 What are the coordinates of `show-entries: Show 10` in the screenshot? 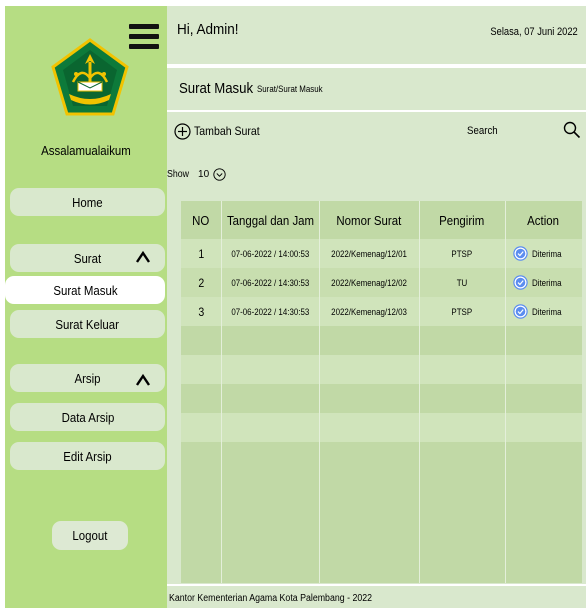 It's located at (196, 174).